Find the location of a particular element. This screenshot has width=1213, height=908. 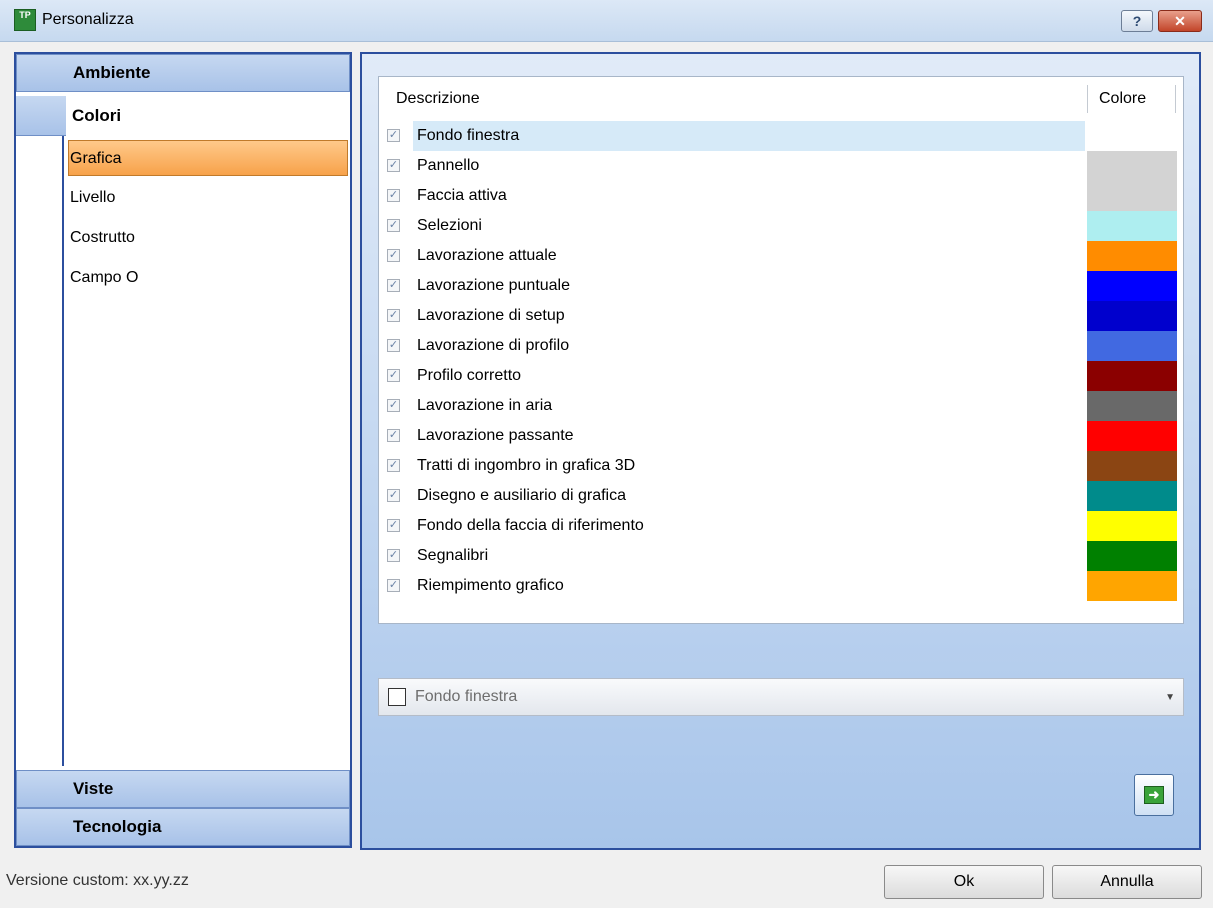

combo-color-swatch is located at coordinates (397, 697).